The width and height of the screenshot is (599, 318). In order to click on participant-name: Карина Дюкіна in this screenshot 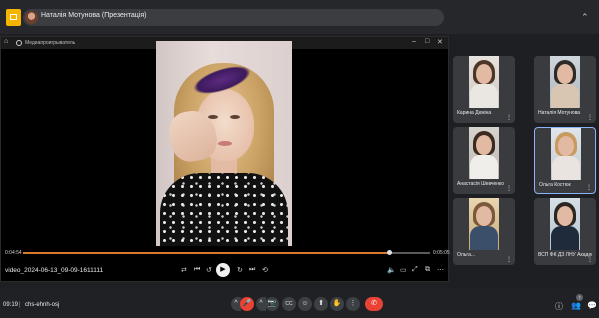, I will do `click(474, 113)`.